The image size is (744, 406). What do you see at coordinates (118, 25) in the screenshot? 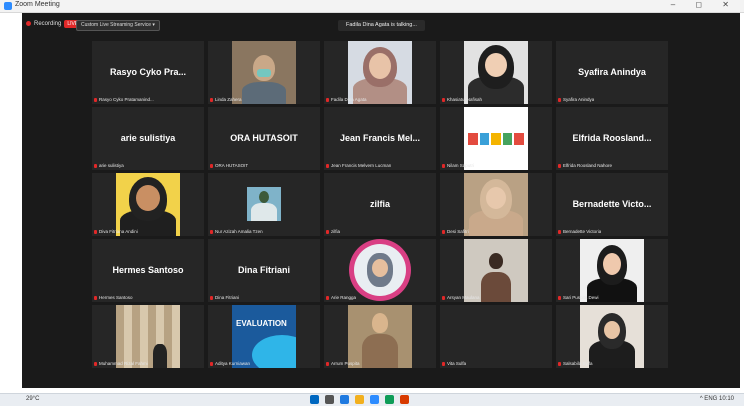
I see `live-streaming-button: Custom Live Streaming Service ▾` at bounding box center [118, 25].